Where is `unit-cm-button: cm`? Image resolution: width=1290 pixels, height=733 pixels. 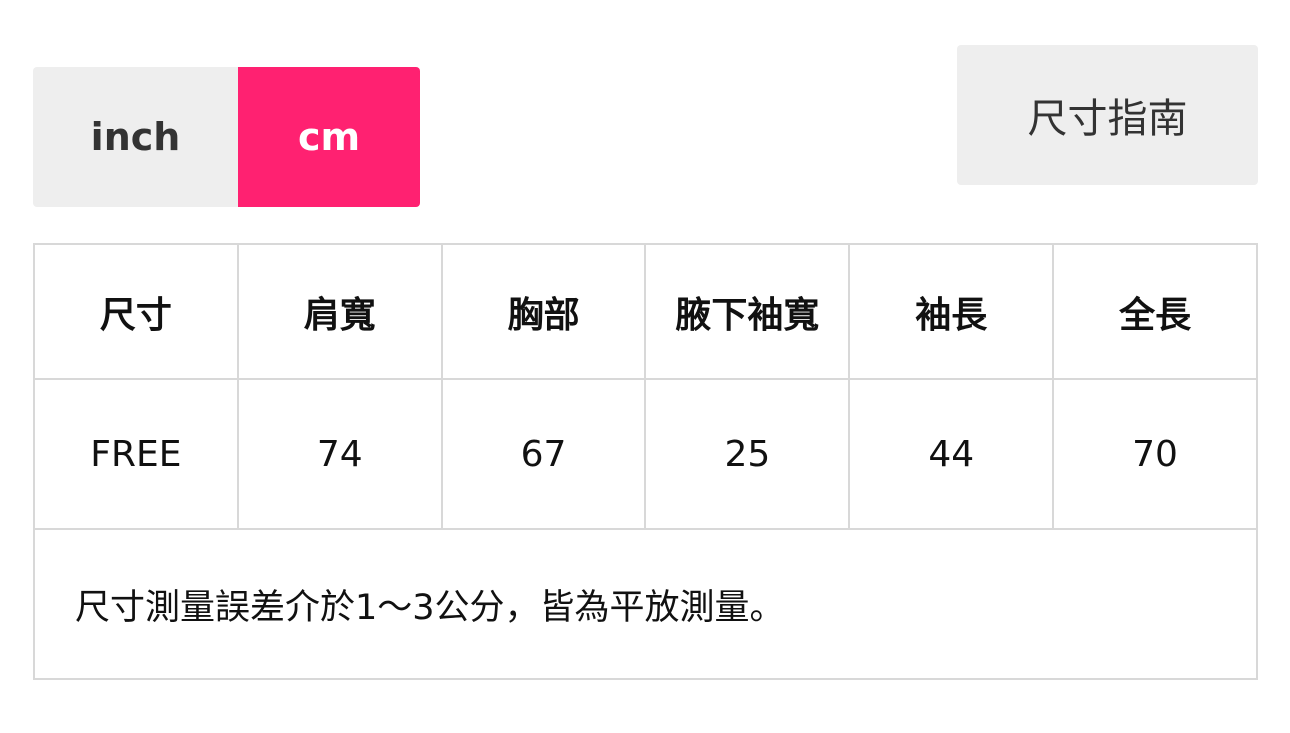
unit-cm-button: cm is located at coordinates (329, 137).